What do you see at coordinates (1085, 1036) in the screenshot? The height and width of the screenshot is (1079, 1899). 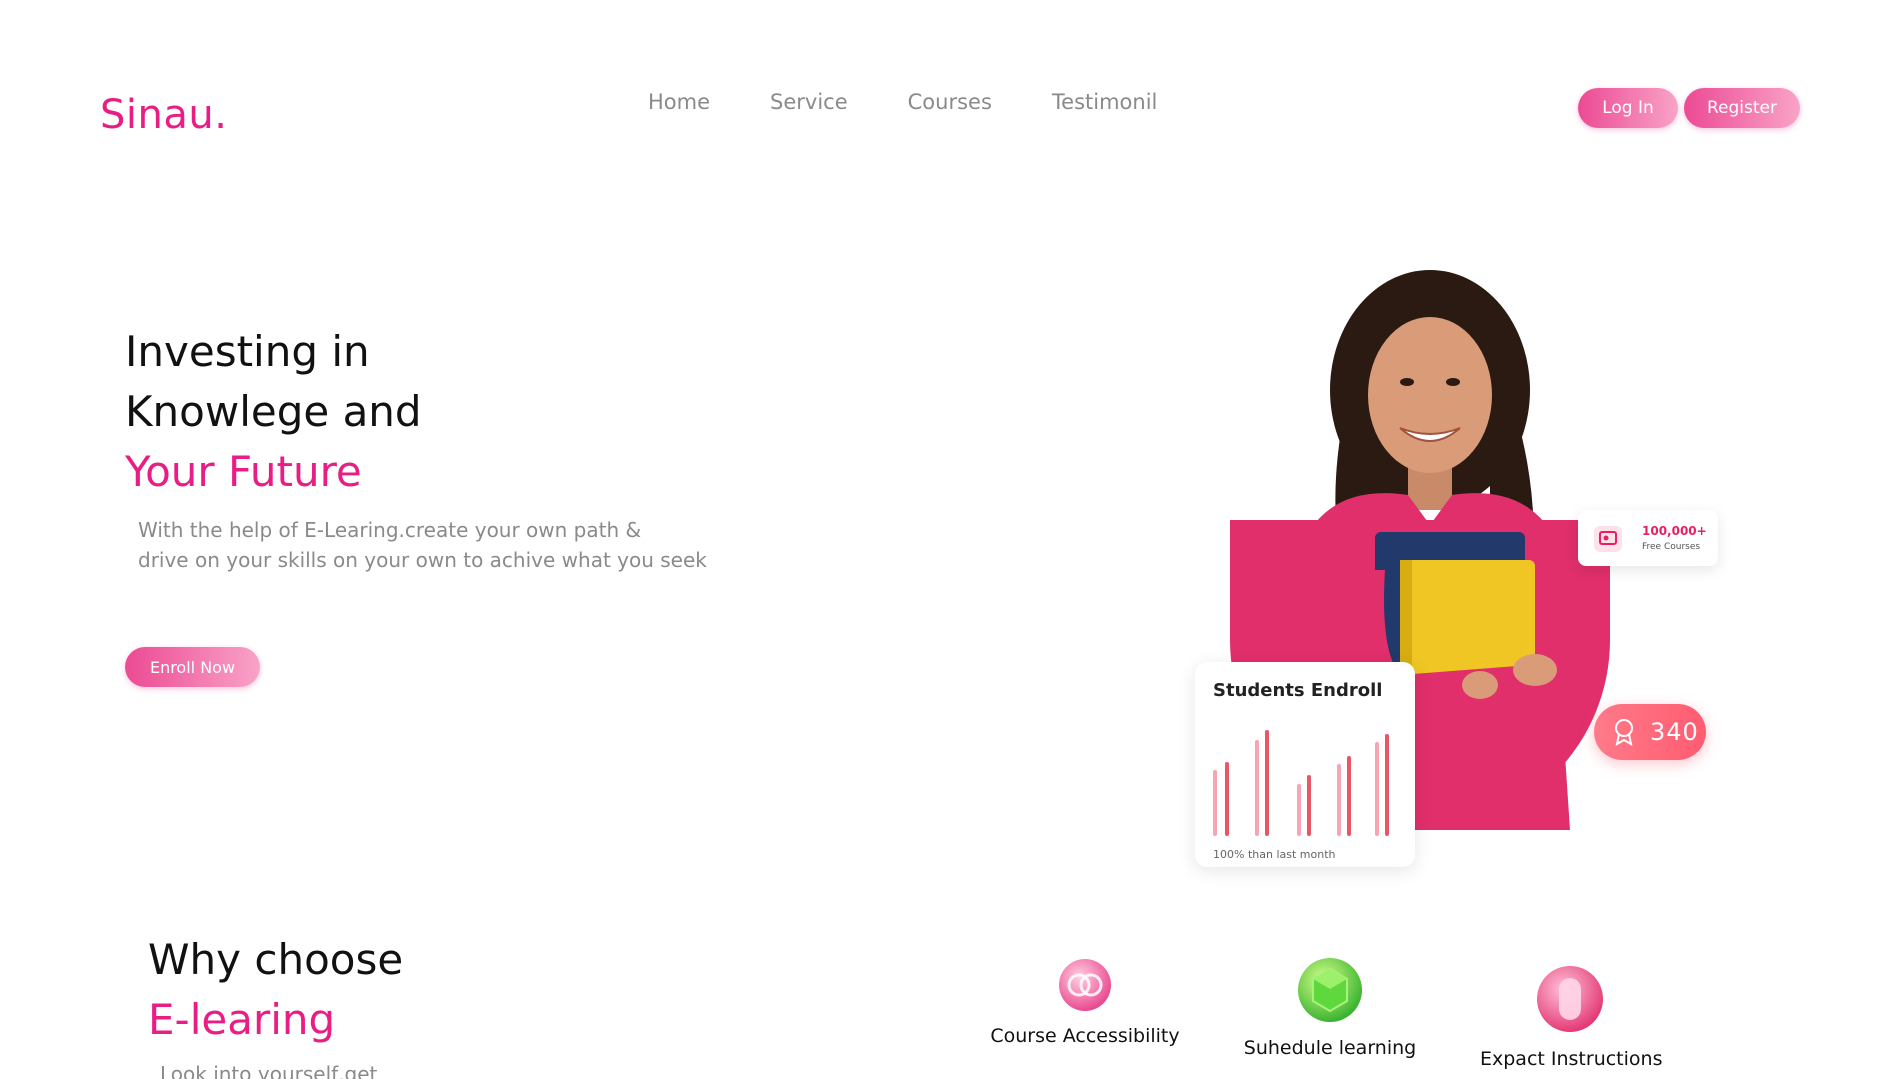 I see `feature-label-course-accessibility: Course Accessibility` at bounding box center [1085, 1036].